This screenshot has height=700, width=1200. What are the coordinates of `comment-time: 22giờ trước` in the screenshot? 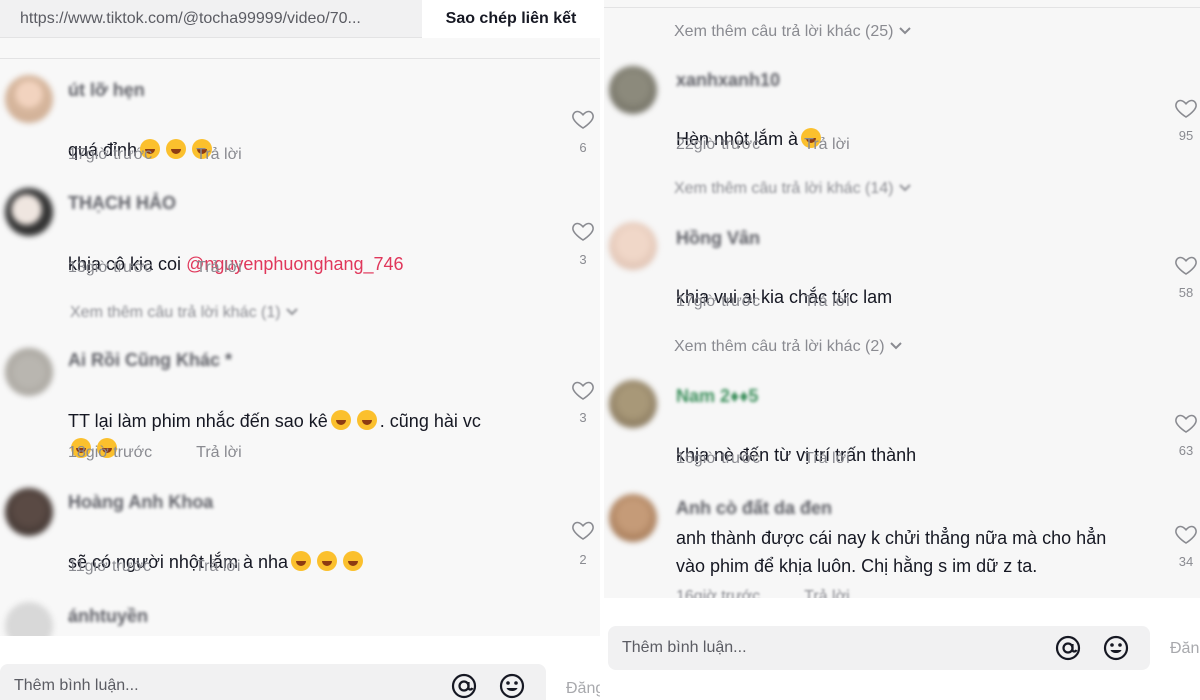 It's located at (718, 144).